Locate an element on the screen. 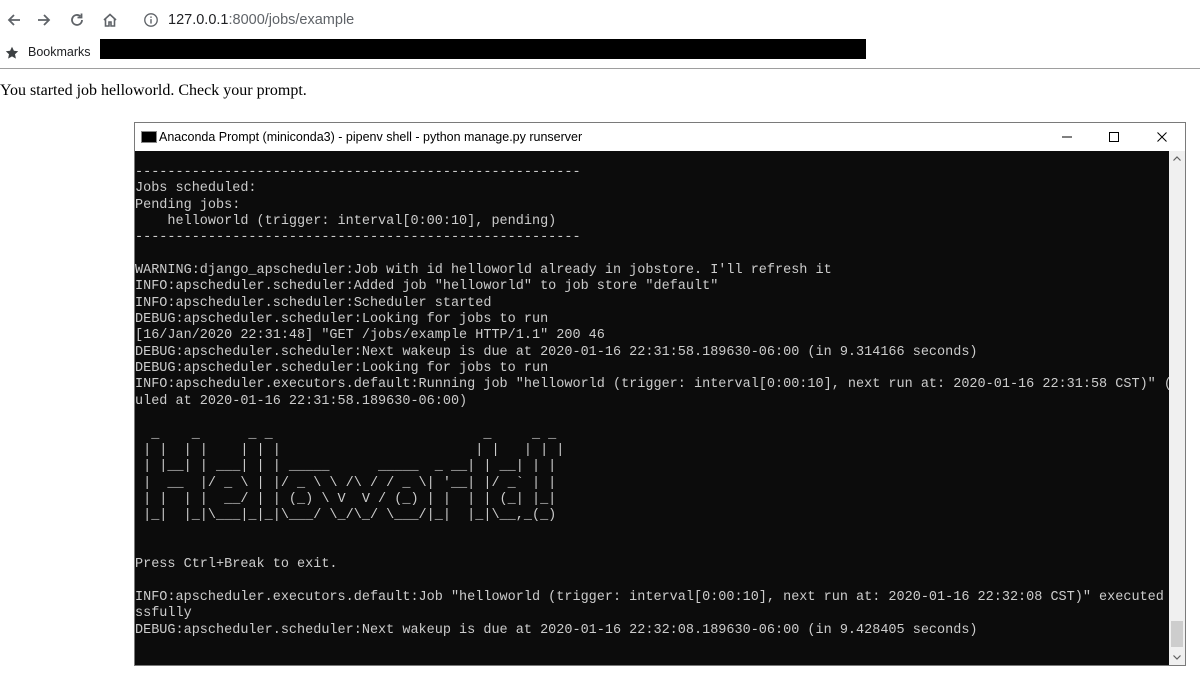  scroll-down-button is located at coordinates (1177, 657).